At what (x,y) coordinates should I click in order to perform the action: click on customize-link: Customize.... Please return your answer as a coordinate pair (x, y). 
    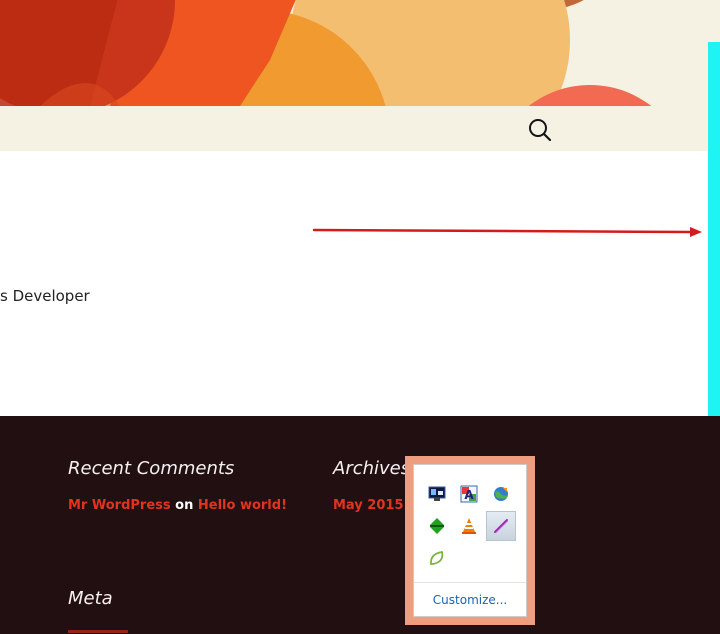
    Looking at the image, I should click on (470, 600).